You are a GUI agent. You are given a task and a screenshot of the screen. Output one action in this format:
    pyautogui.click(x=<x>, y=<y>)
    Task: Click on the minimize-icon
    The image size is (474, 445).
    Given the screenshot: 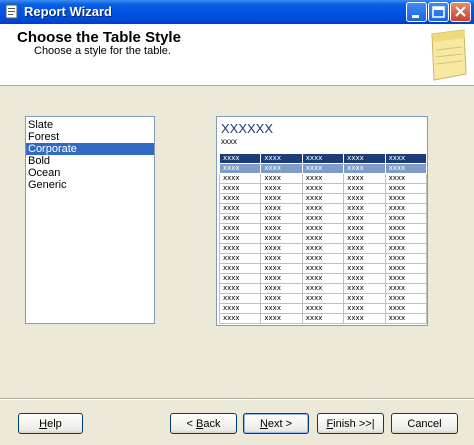 What is the action you would take?
    pyautogui.click(x=415, y=16)
    